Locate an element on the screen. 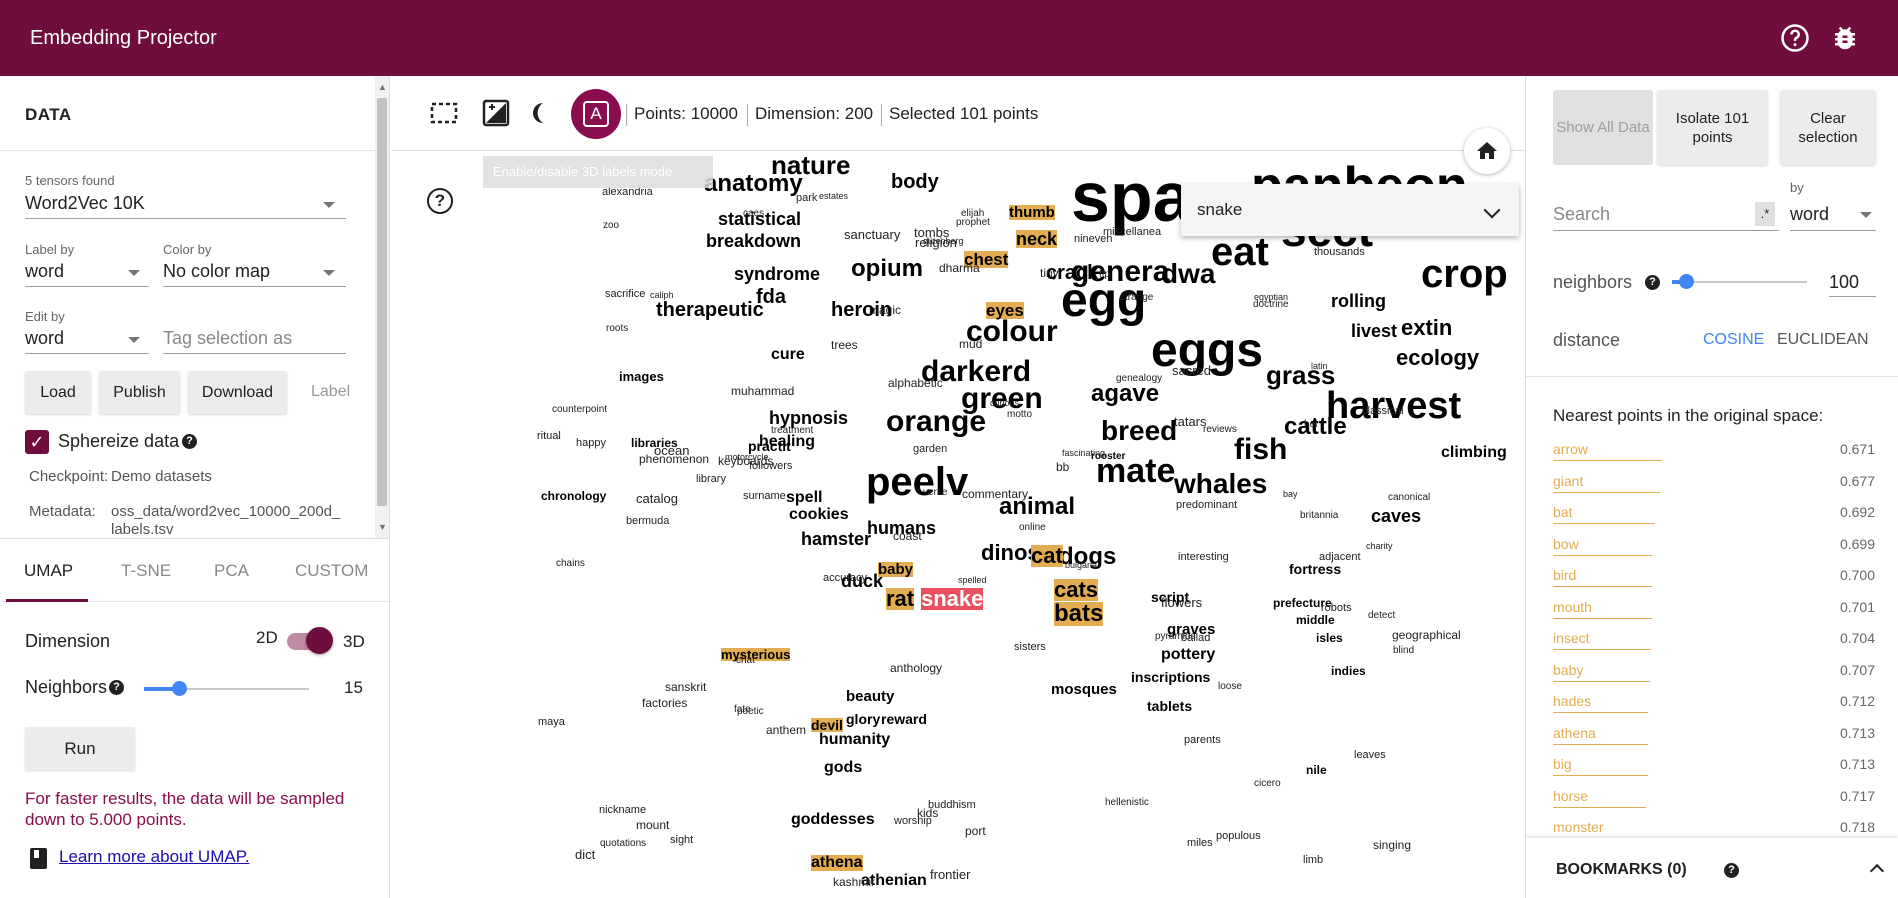 The image size is (1898, 898). point-label: alexandria is located at coordinates (627, 192).